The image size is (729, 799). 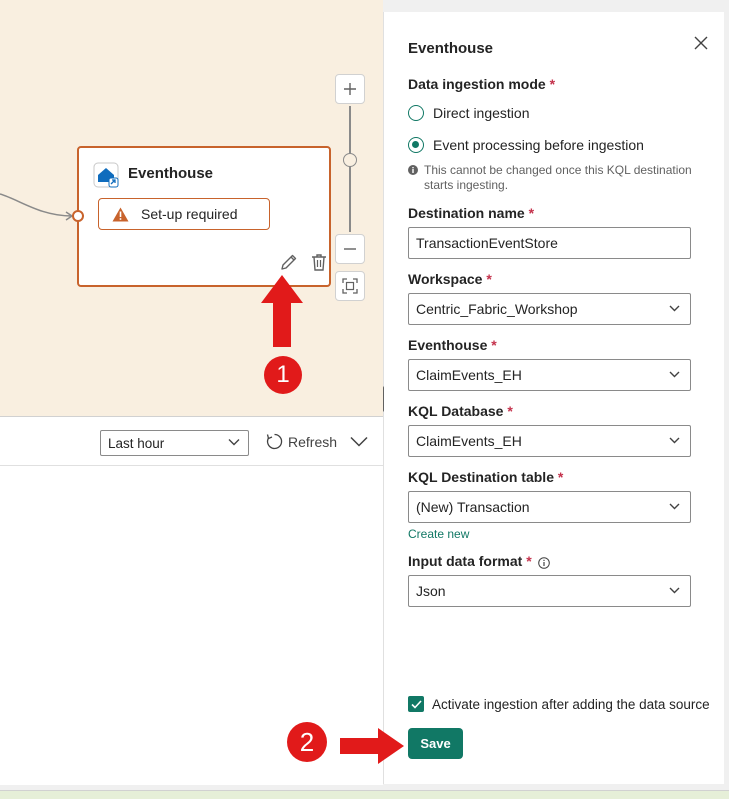 I want to click on save-button: Save, so click(x=435, y=743).